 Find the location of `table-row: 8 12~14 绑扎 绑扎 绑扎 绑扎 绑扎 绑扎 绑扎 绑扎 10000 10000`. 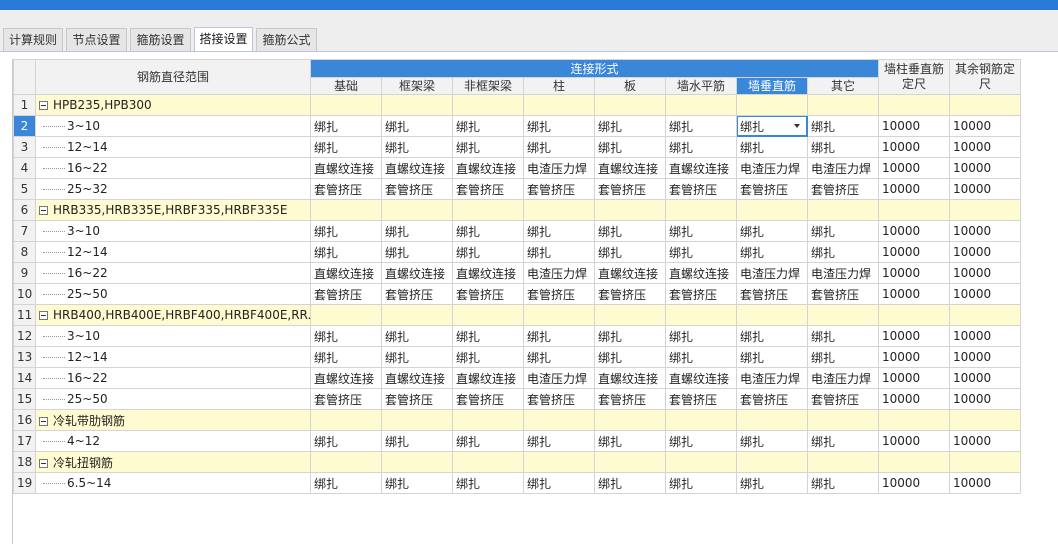

table-row: 8 12~14 绑扎 绑扎 绑扎 绑扎 绑扎 绑扎 绑扎 绑扎 10000 10000 is located at coordinates (517, 252).